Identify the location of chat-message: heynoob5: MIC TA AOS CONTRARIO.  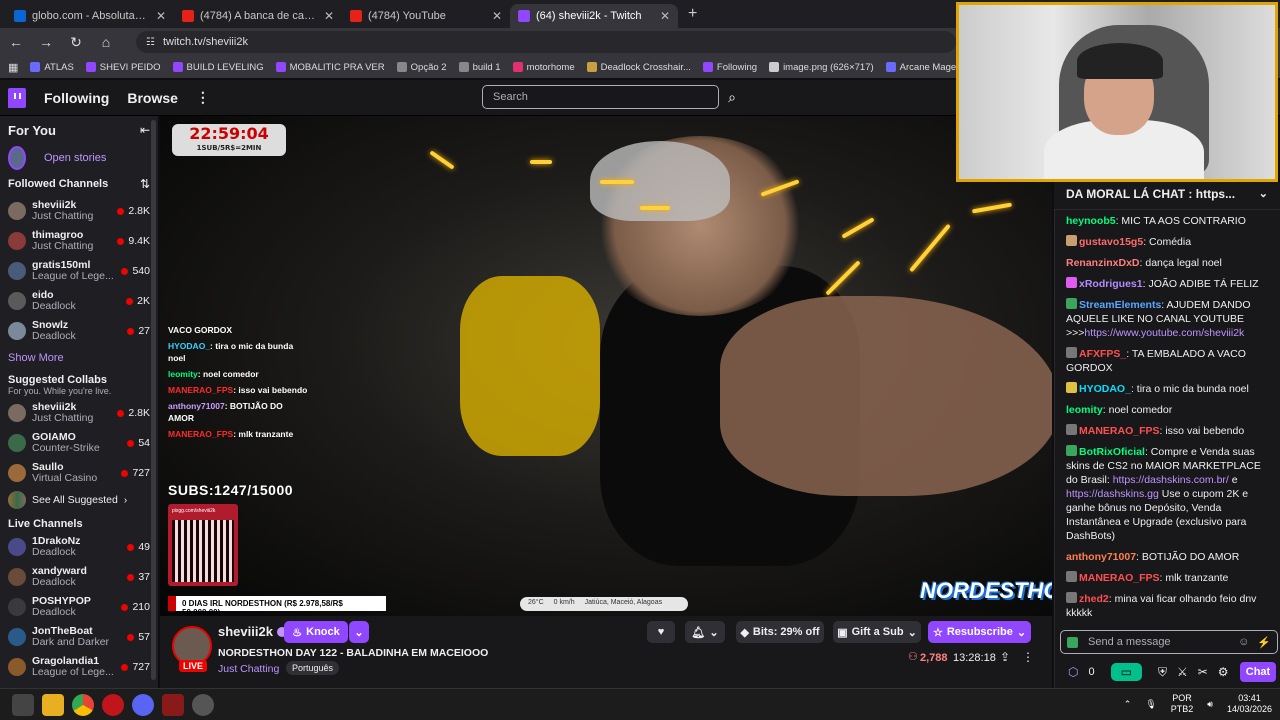
(1167, 221).